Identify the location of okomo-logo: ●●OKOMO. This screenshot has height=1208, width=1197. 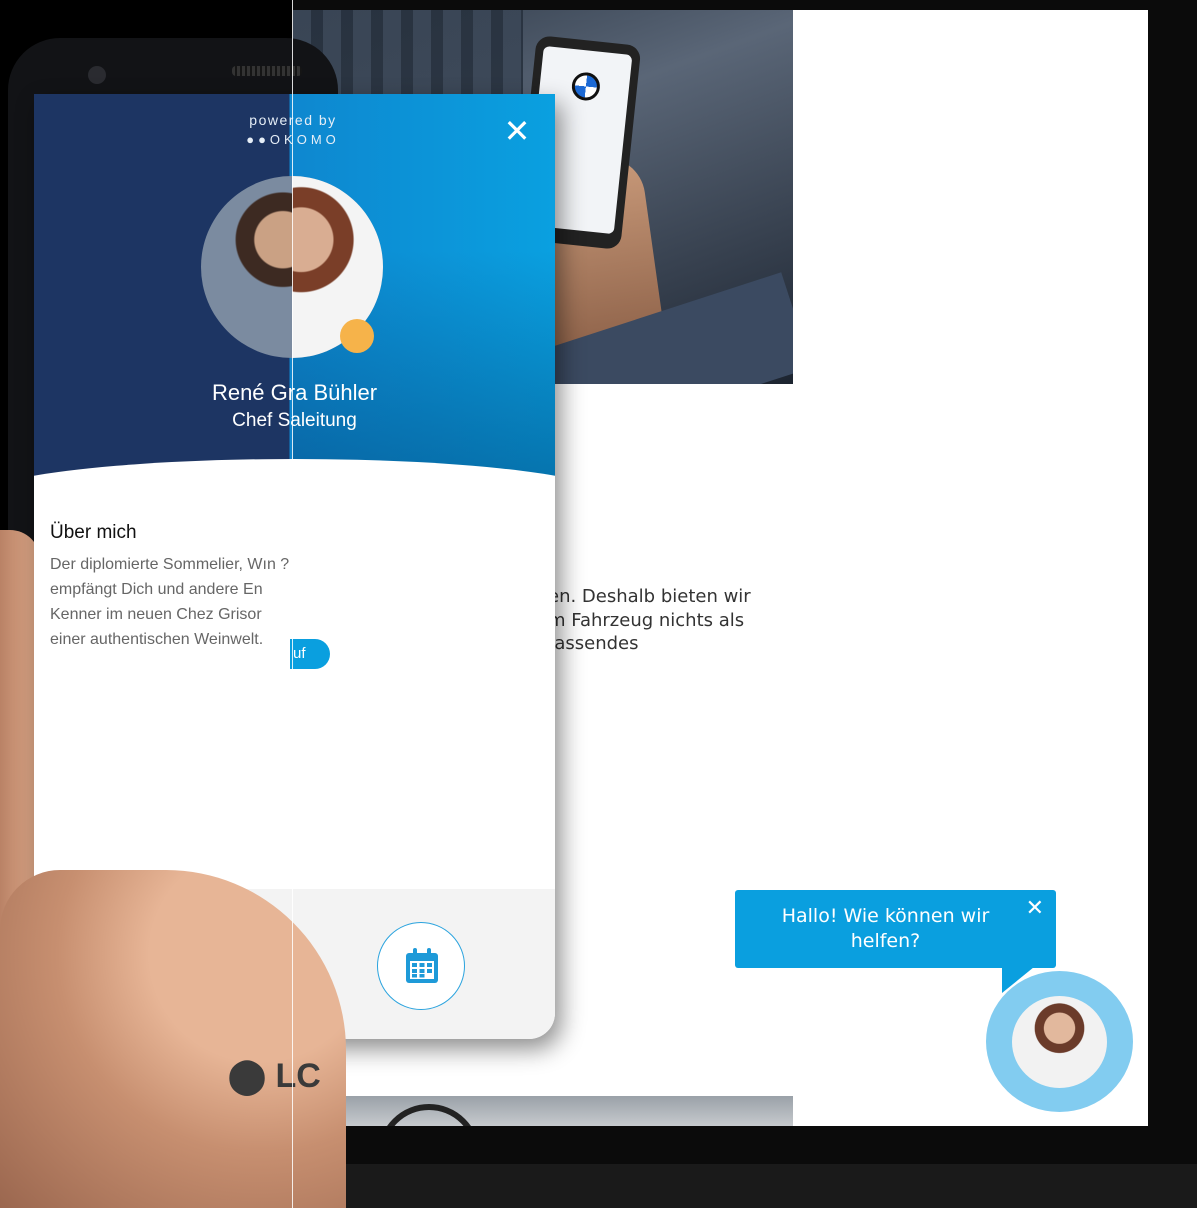
(293, 139).